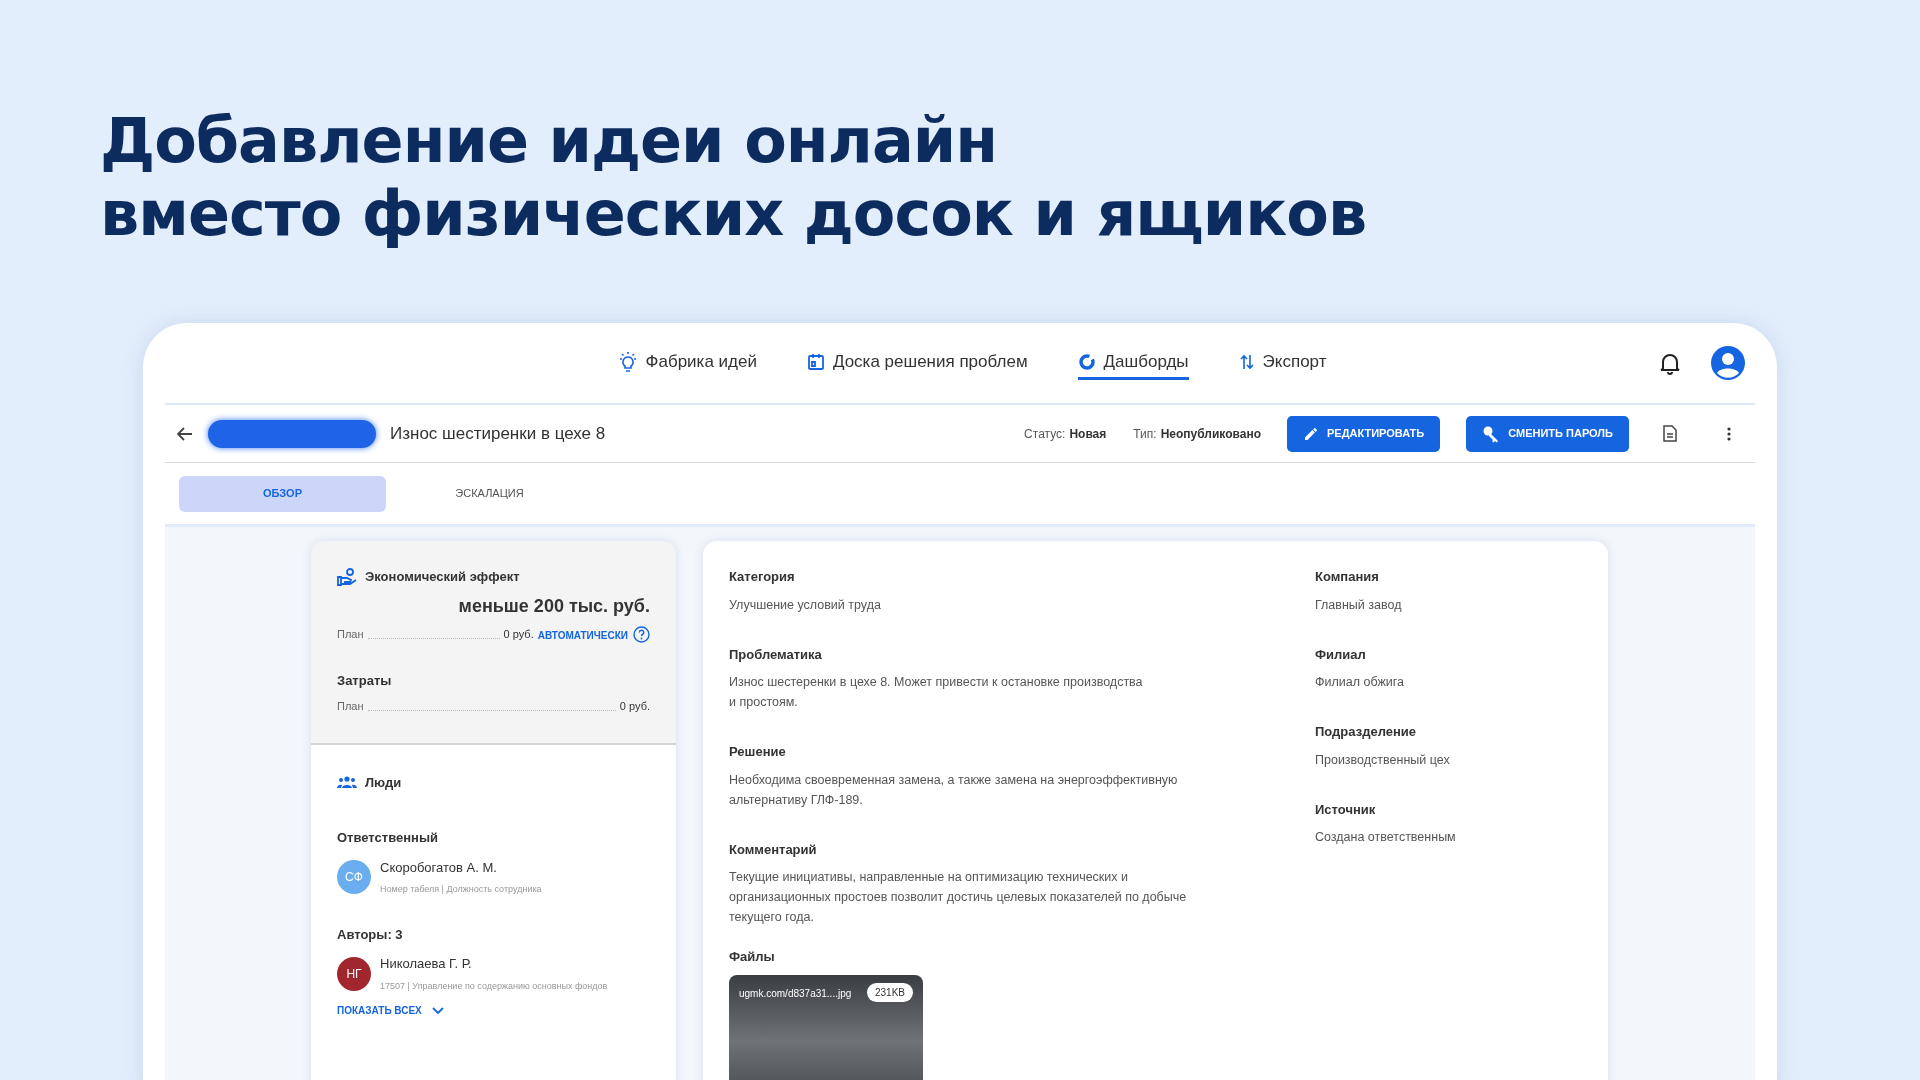 This screenshot has width=1920, height=1080. Describe the element at coordinates (1347, 577) in the screenshot. I see `field-label: Компания` at that location.